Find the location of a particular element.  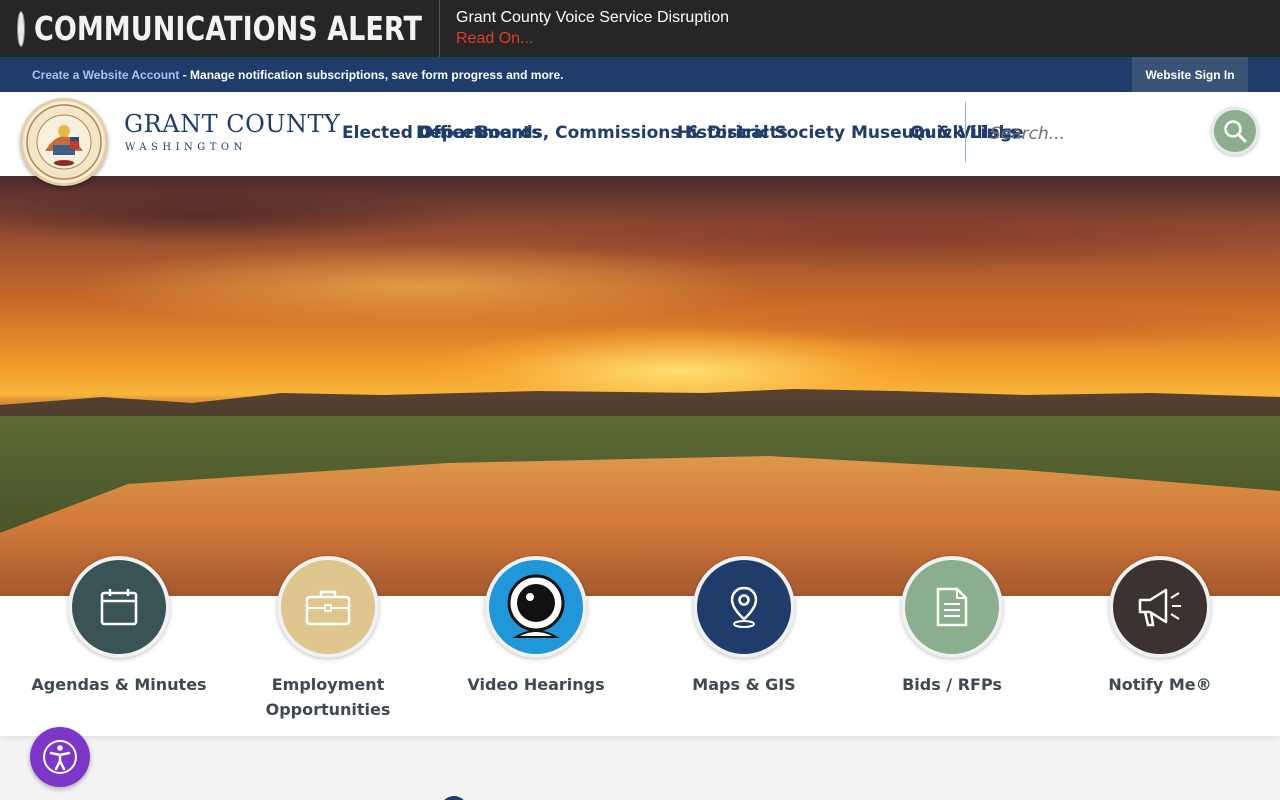

quicklink-label: Notify Me® is located at coordinates (1160, 684).